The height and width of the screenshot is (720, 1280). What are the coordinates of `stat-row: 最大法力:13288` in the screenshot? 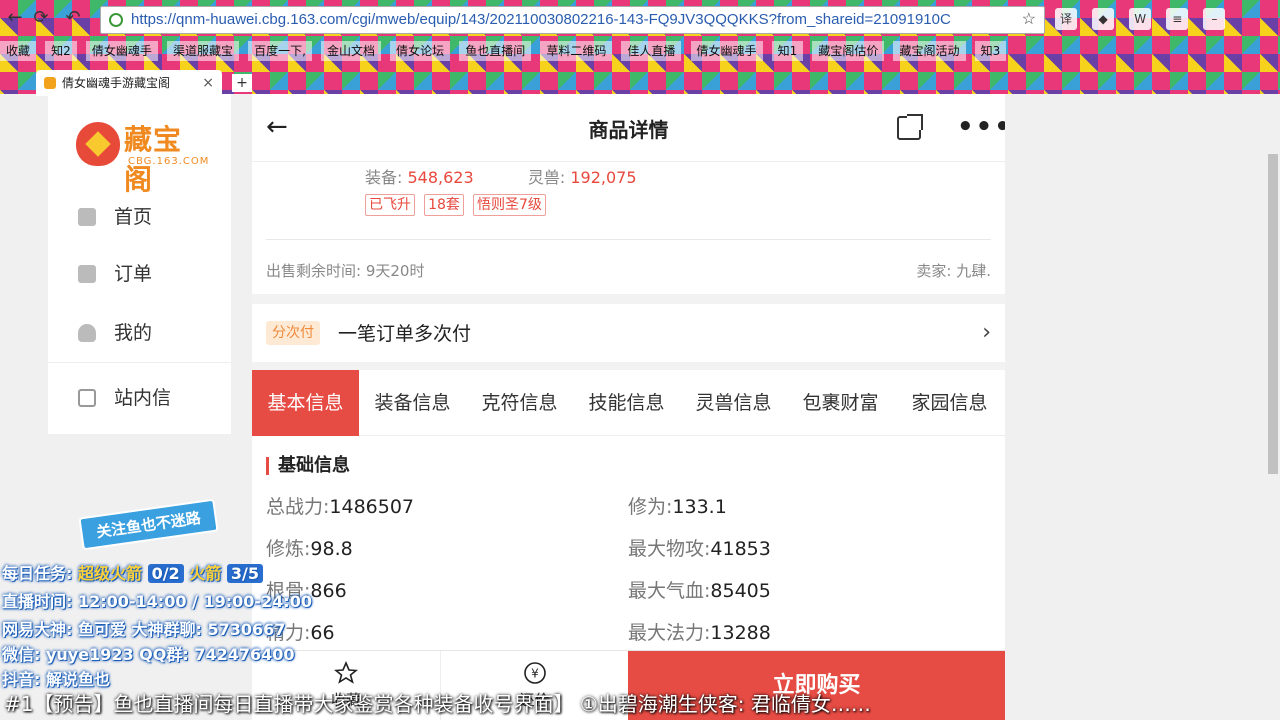 It's located at (699, 631).